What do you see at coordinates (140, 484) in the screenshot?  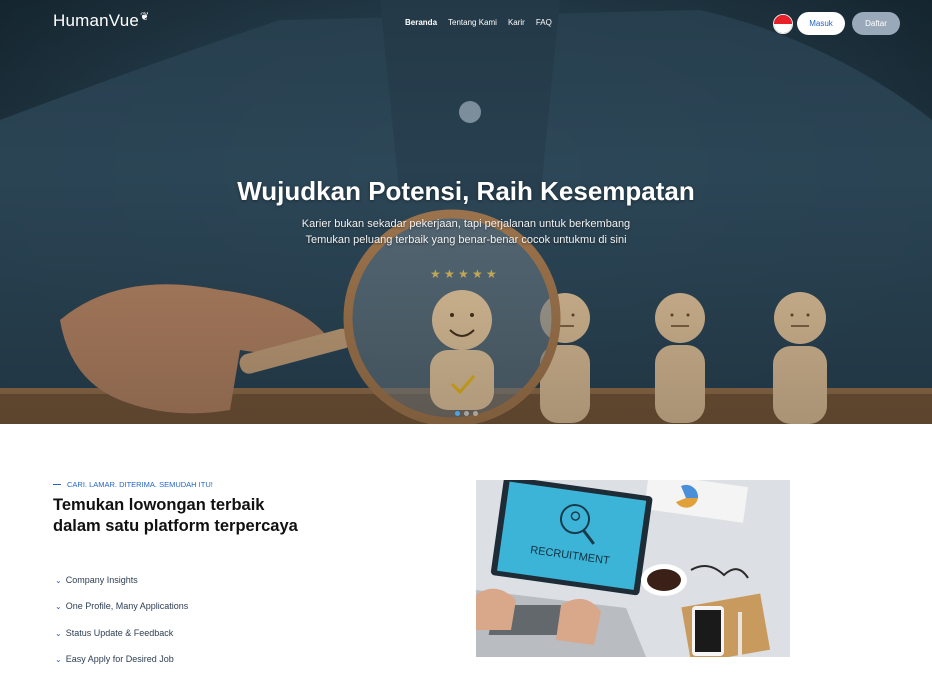 I see `eyebrow-text: CARI. LAMAR. DITERIMA. SEMUDAH ITU!` at bounding box center [140, 484].